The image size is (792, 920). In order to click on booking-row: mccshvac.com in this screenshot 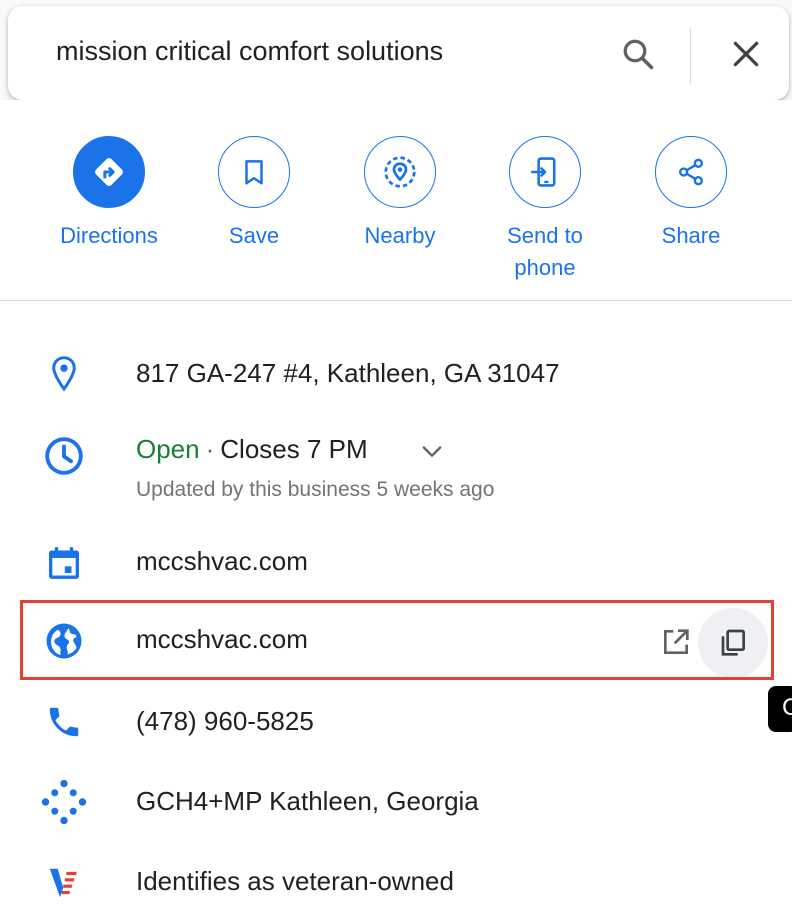, I will do `click(396, 563)`.